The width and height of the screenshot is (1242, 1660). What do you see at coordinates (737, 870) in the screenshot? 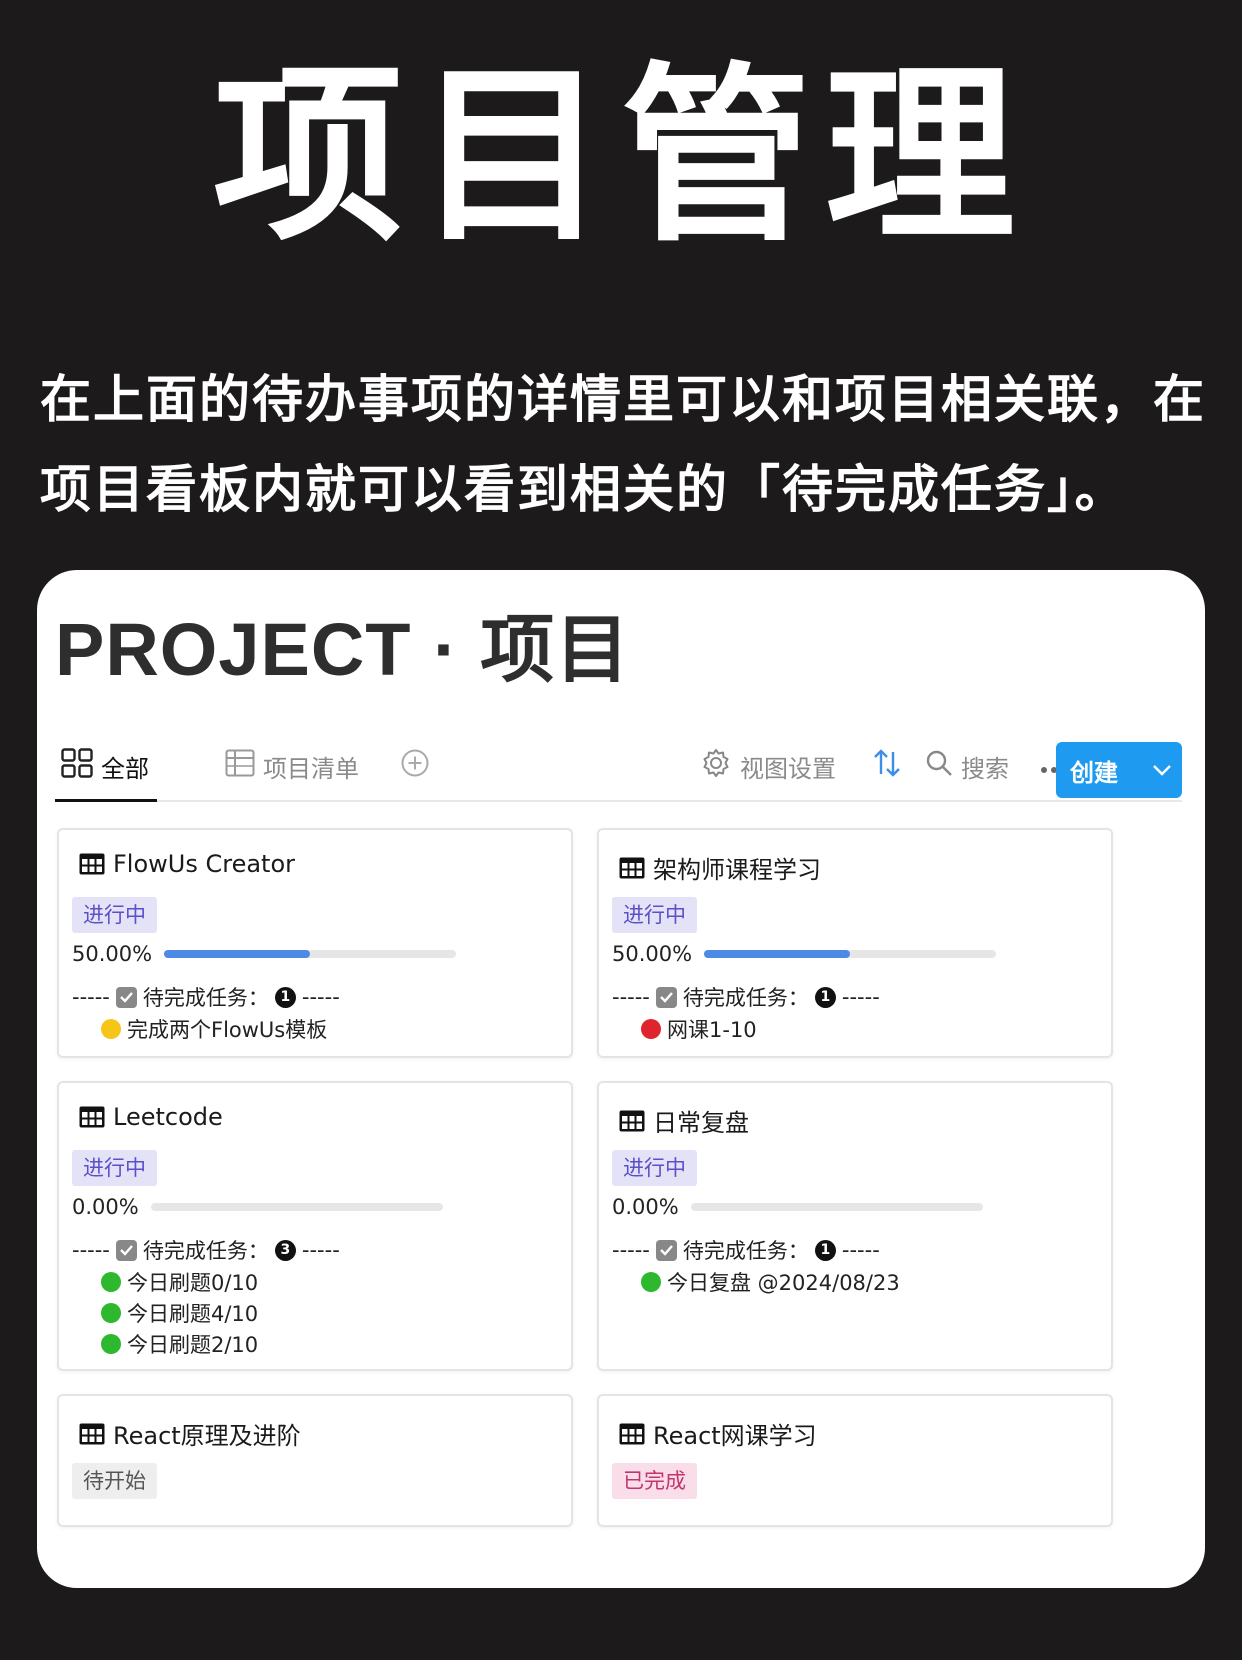
I see `card-title-text: 架构师课程学习` at bounding box center [737, 870].